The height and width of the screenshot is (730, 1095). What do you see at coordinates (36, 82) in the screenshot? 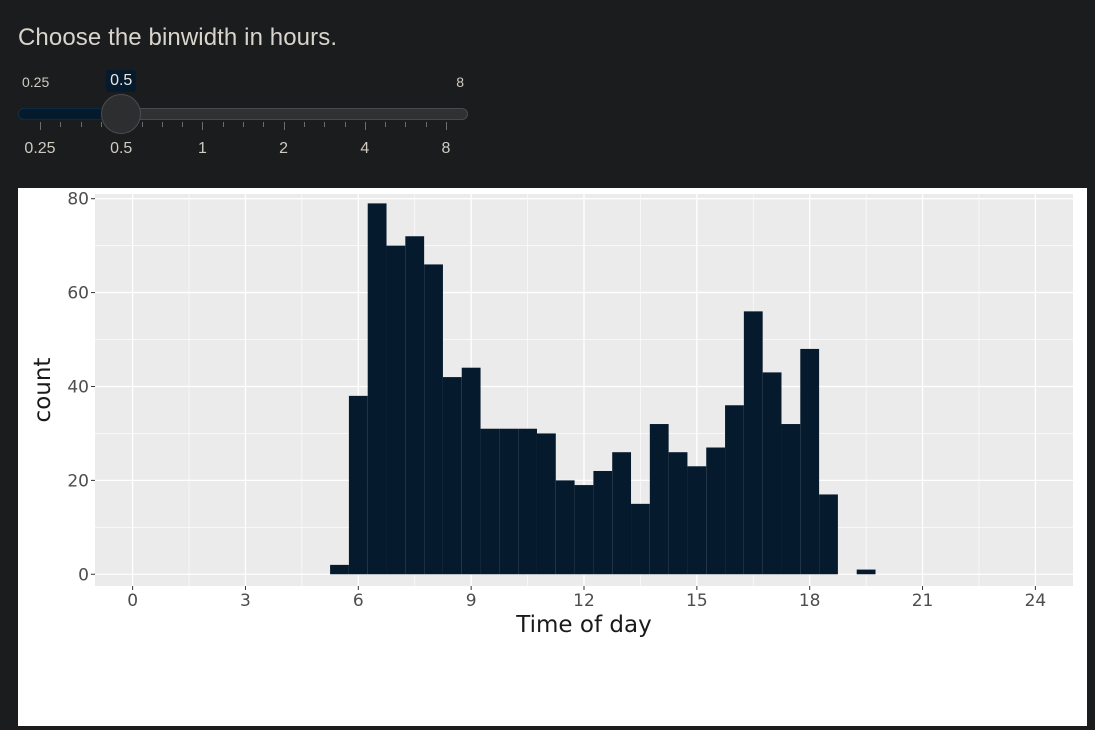
I see `slider-min-label: 0.25` at bounding box center [36, 82].